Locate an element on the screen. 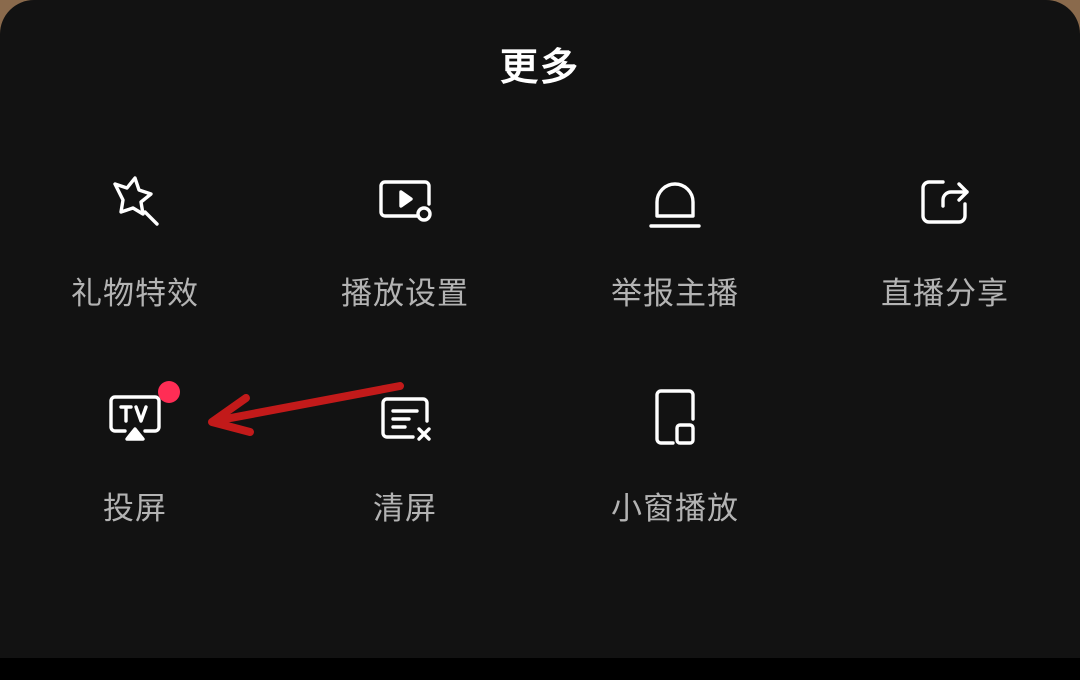  option-report-host: 举报主播 is located at coordinates (675, 250).